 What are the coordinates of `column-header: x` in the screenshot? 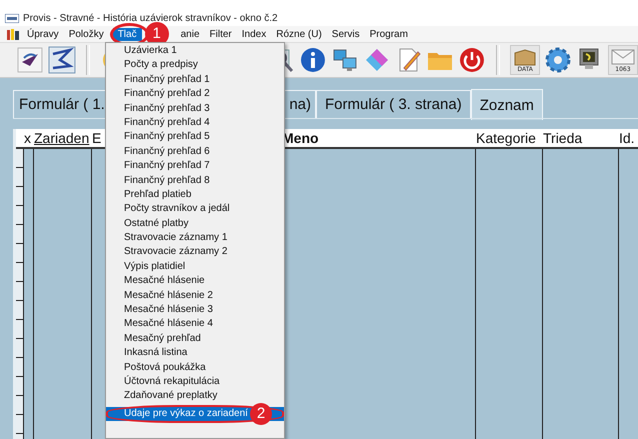 It's located at (27, 138).